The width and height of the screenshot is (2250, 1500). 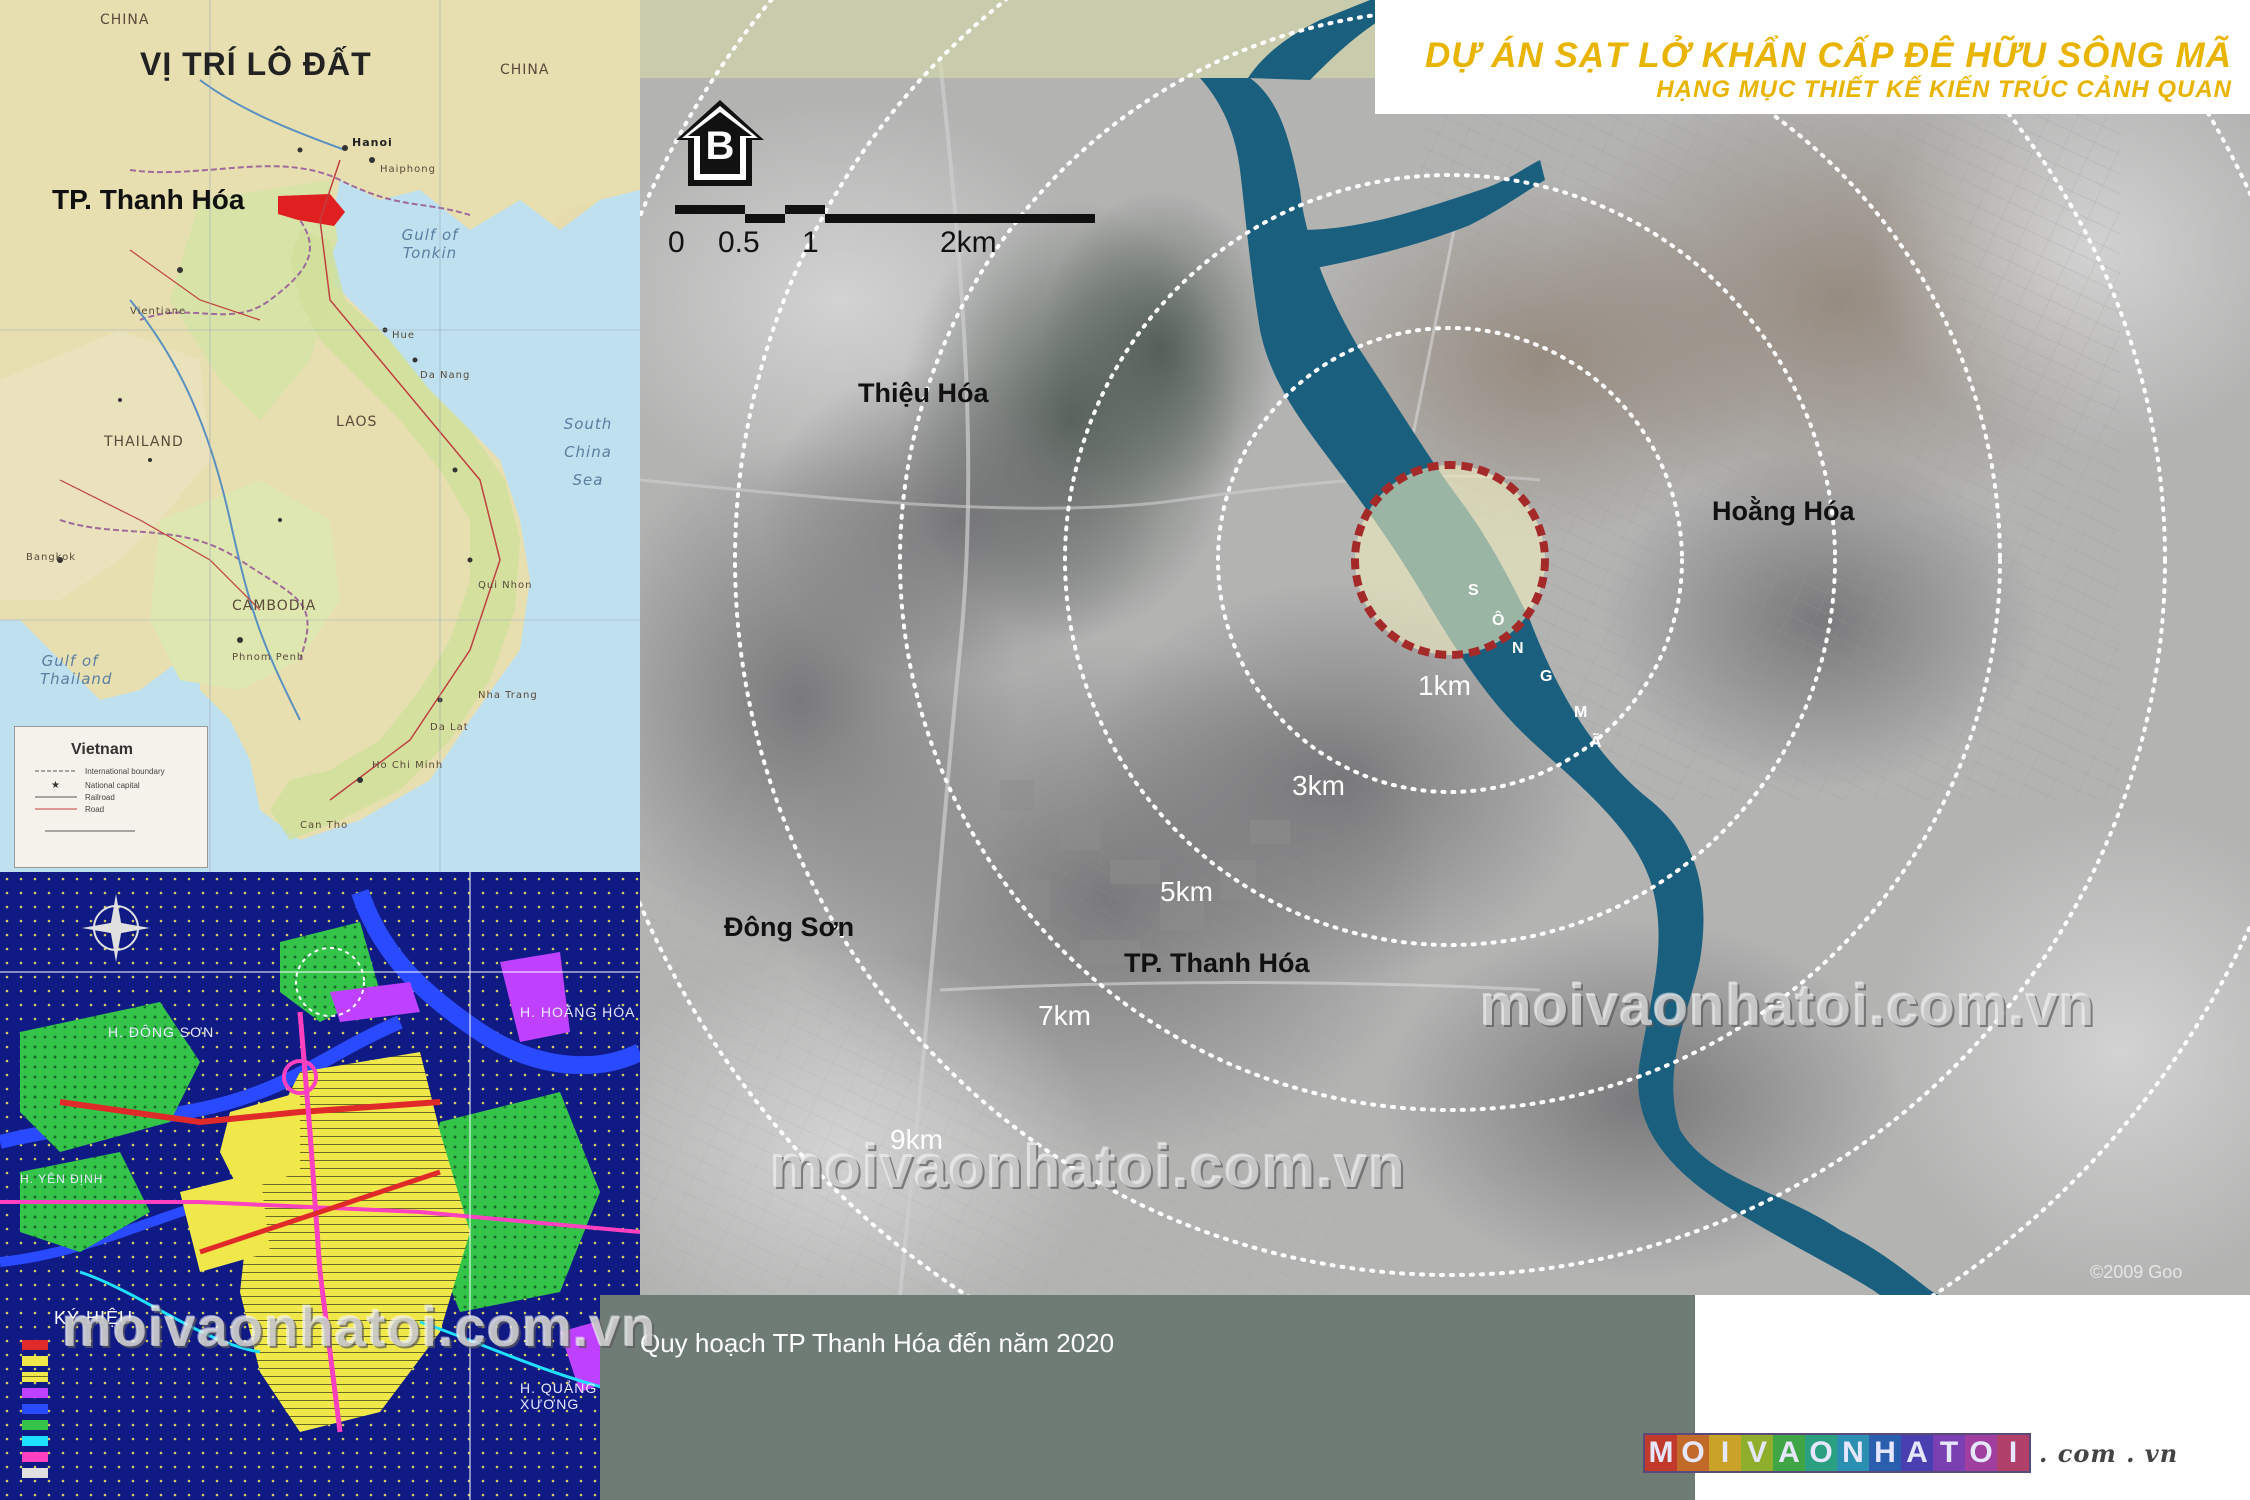 What do you see at coordinates (161, 1032) in the screenshot?
I see `planning-label: H. ĐÔNG SƠN` at bounding box center [161, 1032].